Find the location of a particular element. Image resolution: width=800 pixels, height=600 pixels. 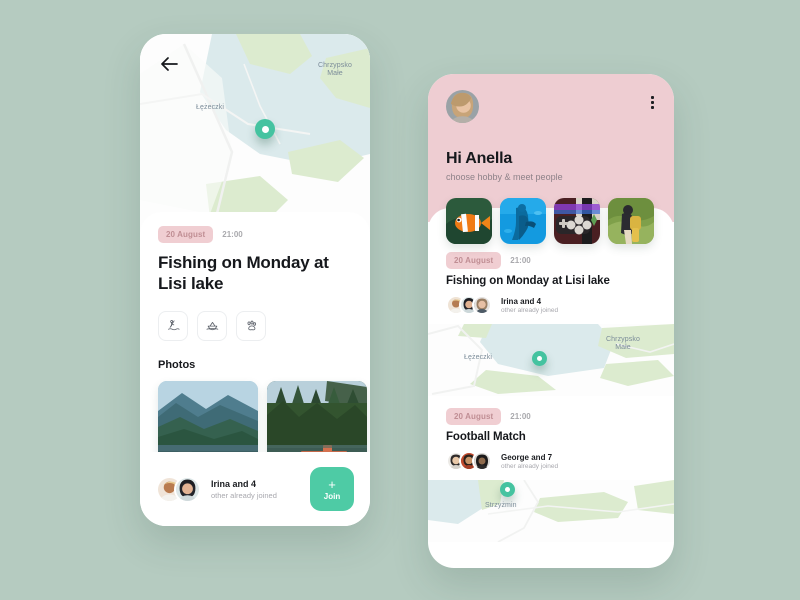

hobby-carousel is located at coordinates (550, 221).